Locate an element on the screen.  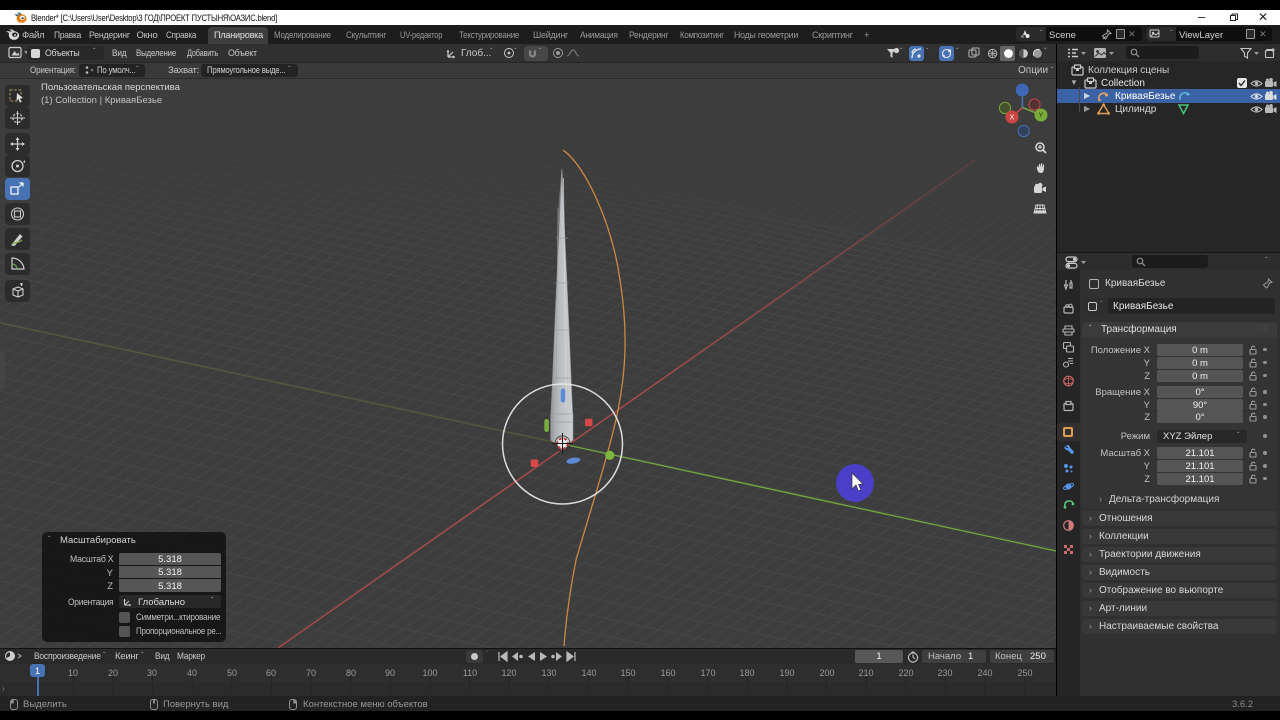
svg-text: Y is located at coordinates (1041, 116).